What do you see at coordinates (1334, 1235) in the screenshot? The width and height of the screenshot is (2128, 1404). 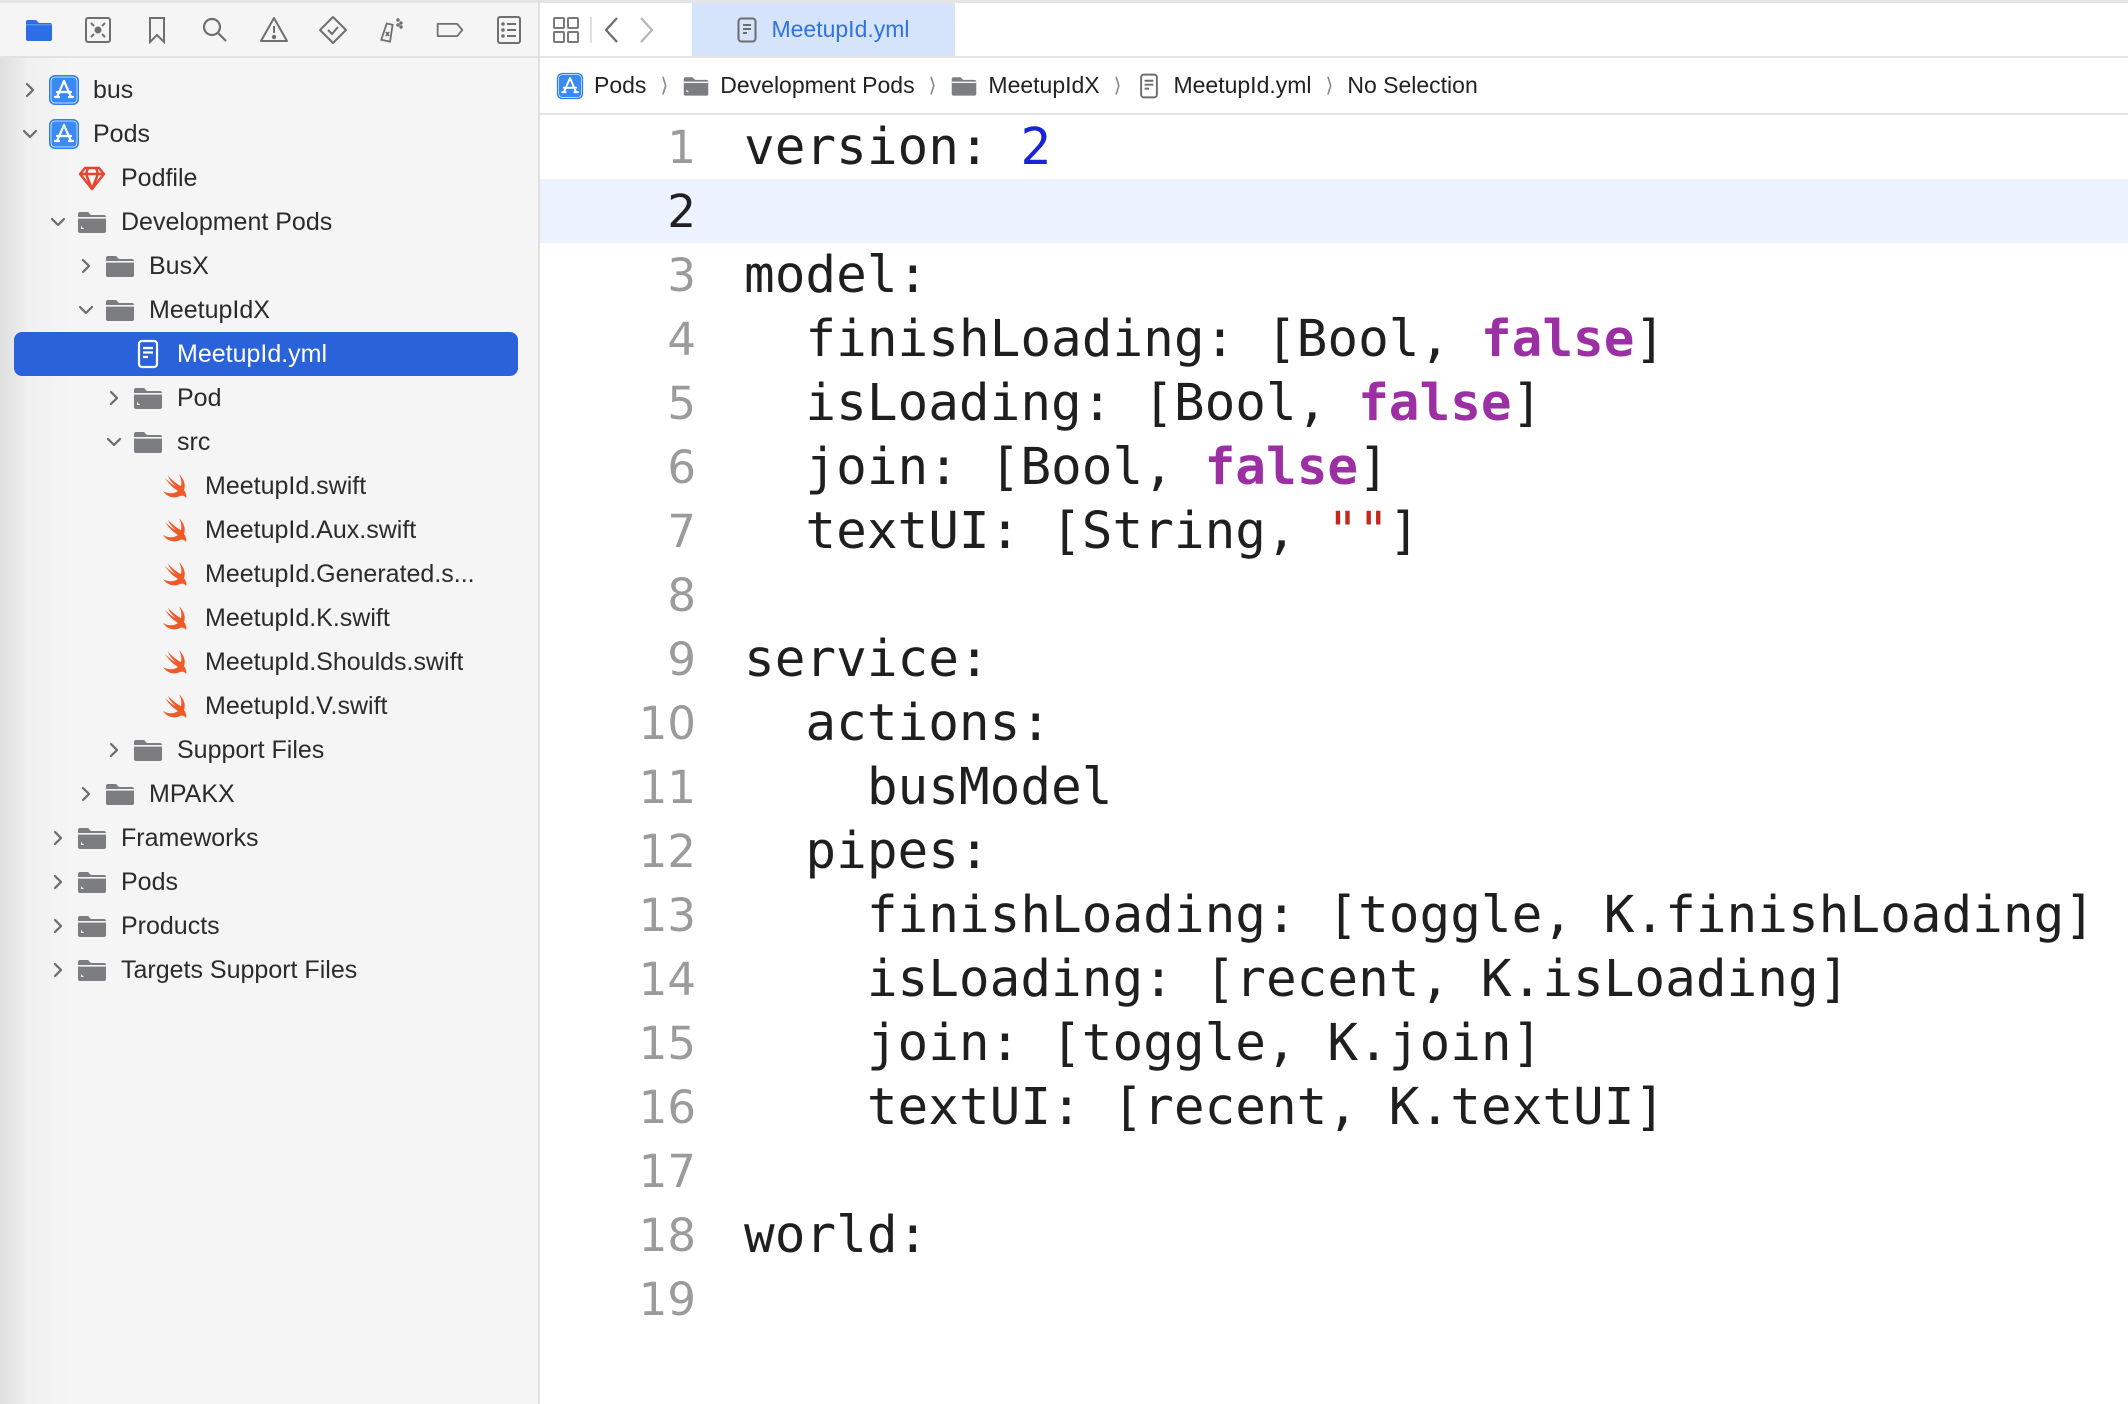 I see `code-line: 18 world:` at bounding box center [1334, 1235].